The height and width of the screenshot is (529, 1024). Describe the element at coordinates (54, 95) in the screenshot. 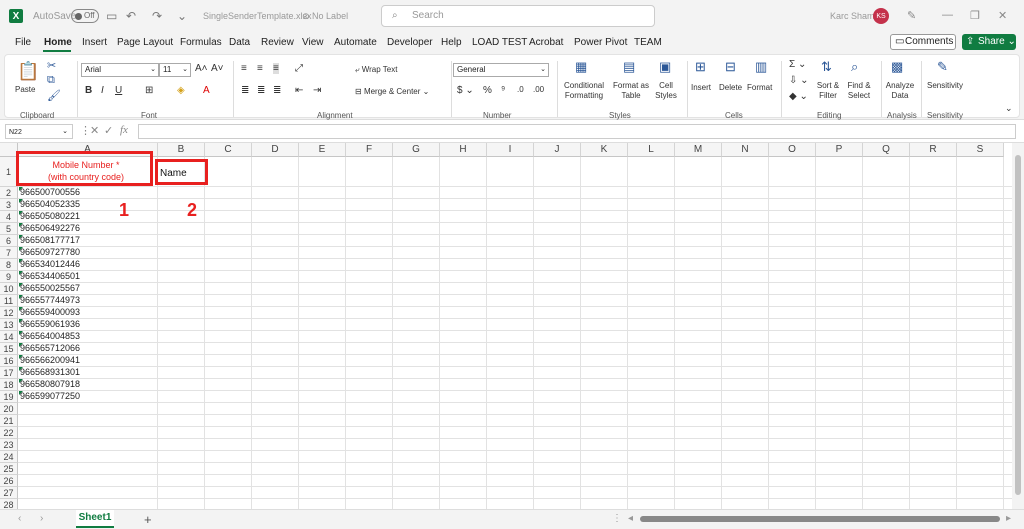

I see `format-painter-icon: 🖌` at that location.